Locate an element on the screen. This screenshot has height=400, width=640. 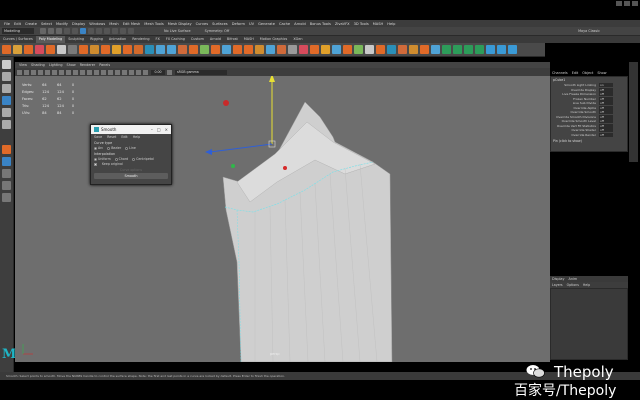
shelf-tab-custom: Custom is located at coordinates (197, 39).